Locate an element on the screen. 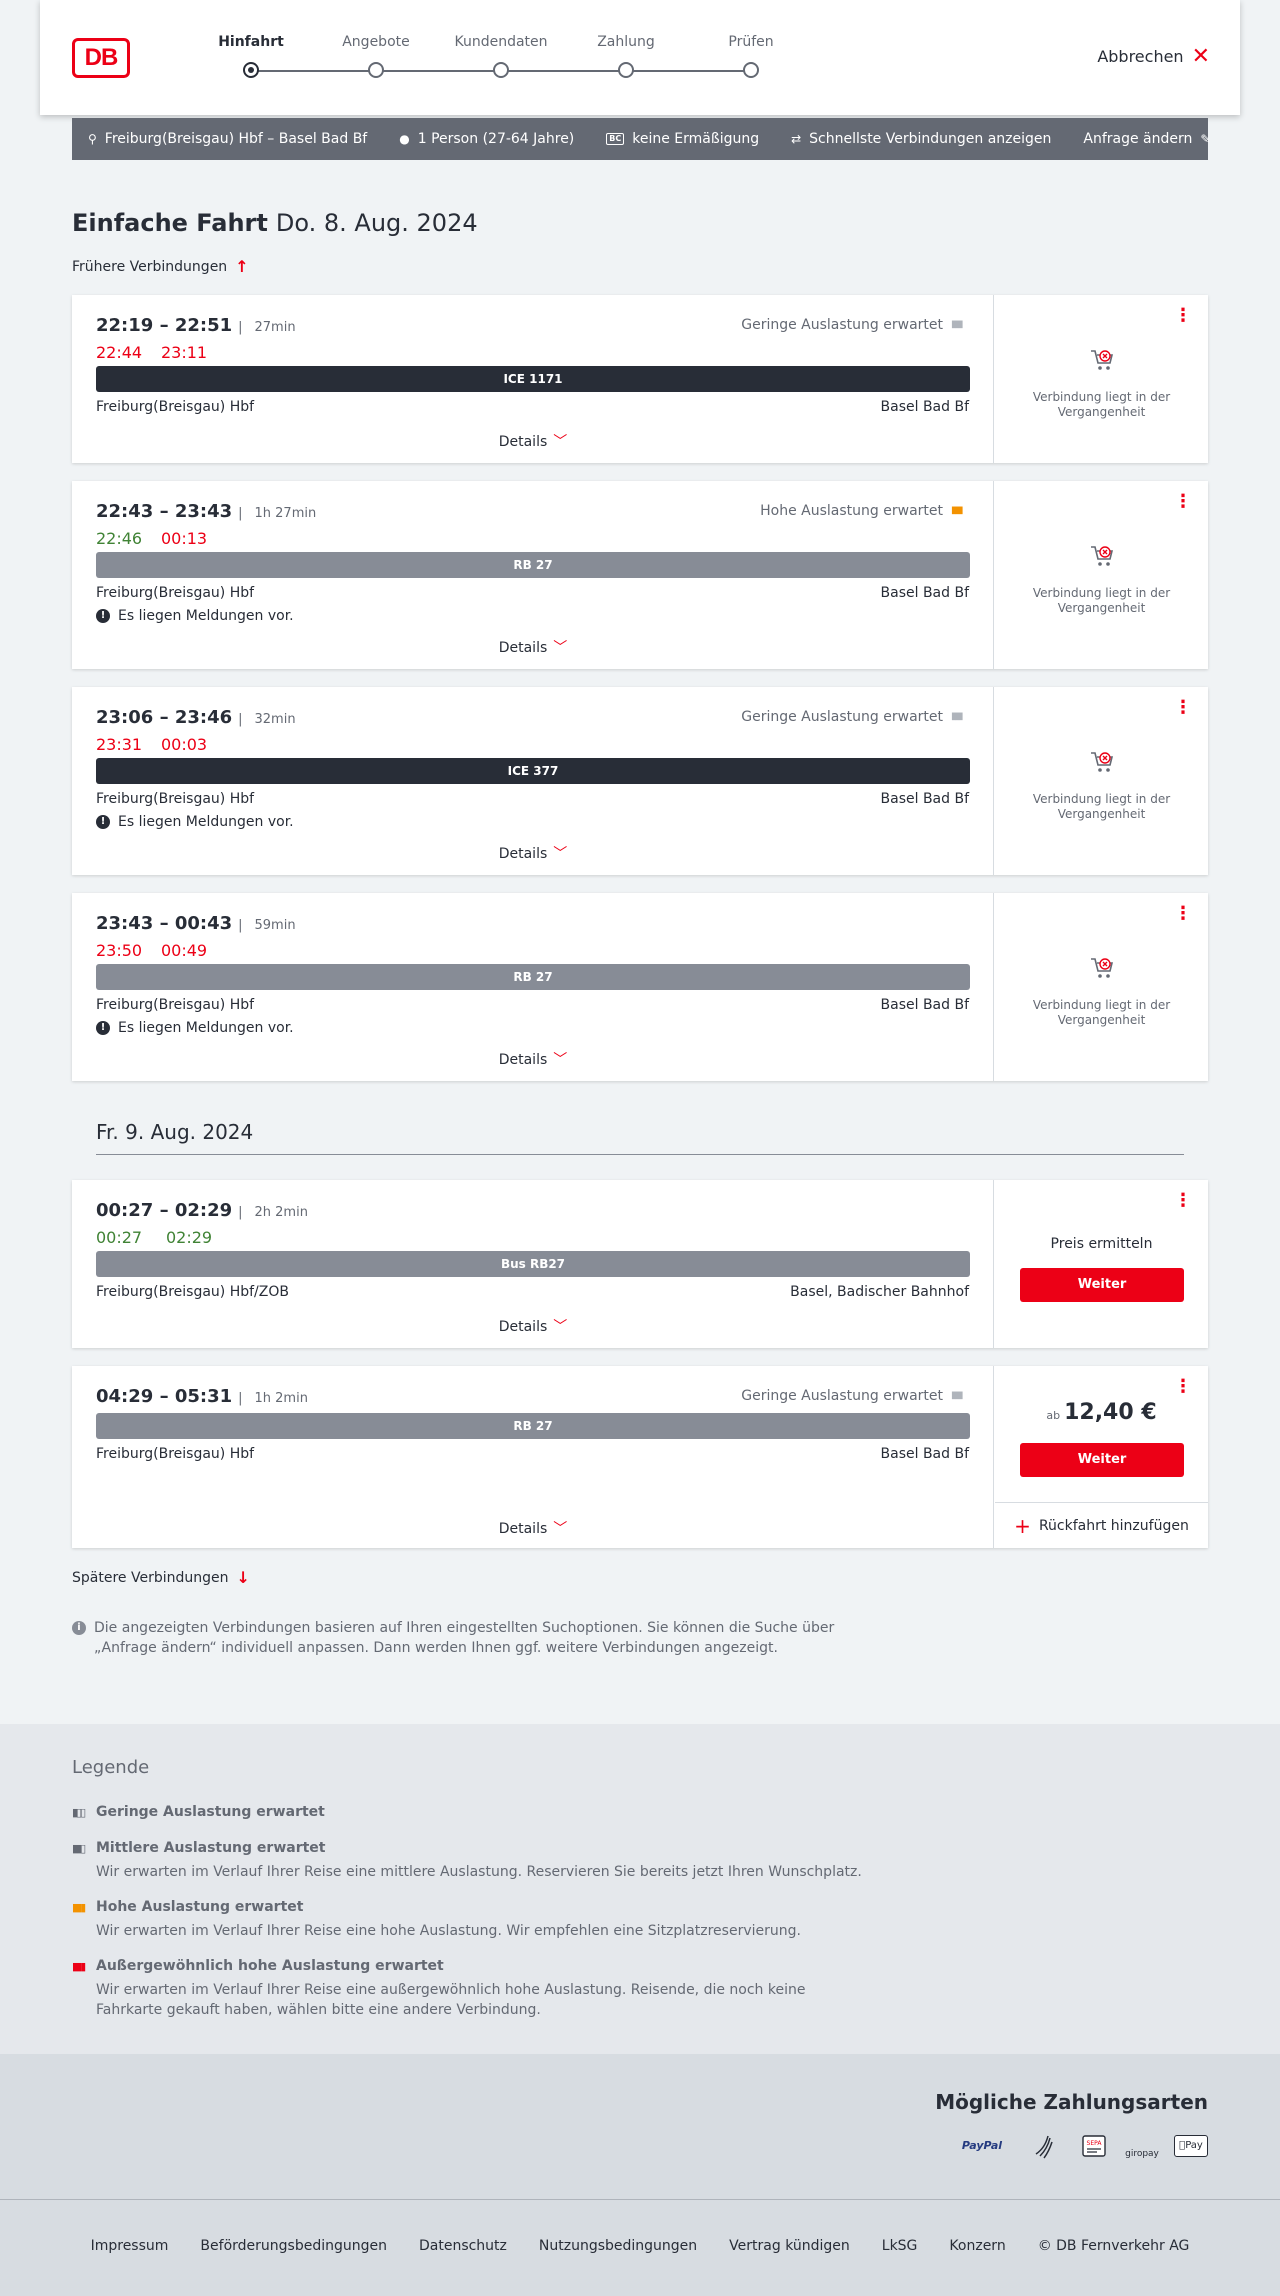 The width and height of the screenshot is (1280, 2296). db-logo: DB is located at coordinates (101, 58).